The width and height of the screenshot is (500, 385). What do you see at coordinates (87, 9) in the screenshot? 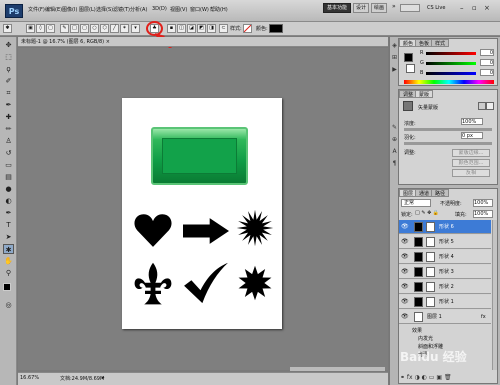
I see `menu-layer: 图层(L)` at bounding box center [87, 9].